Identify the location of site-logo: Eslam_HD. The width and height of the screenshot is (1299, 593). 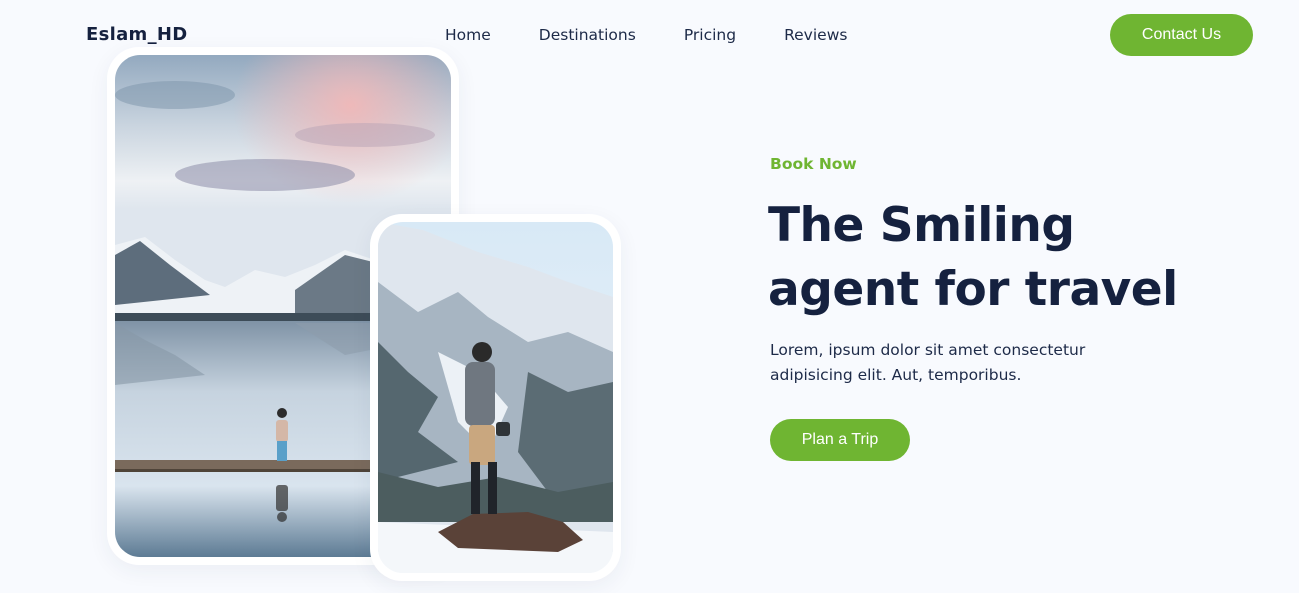
(137, 34).